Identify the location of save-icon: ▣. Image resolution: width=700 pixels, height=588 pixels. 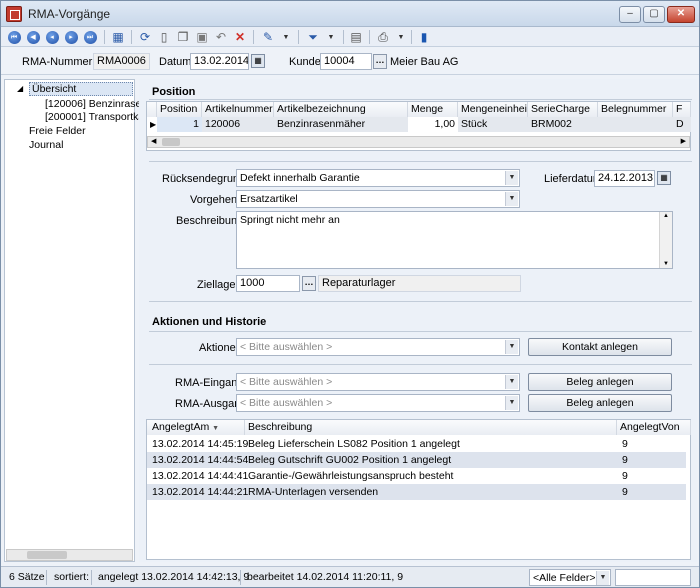
(202, 37).